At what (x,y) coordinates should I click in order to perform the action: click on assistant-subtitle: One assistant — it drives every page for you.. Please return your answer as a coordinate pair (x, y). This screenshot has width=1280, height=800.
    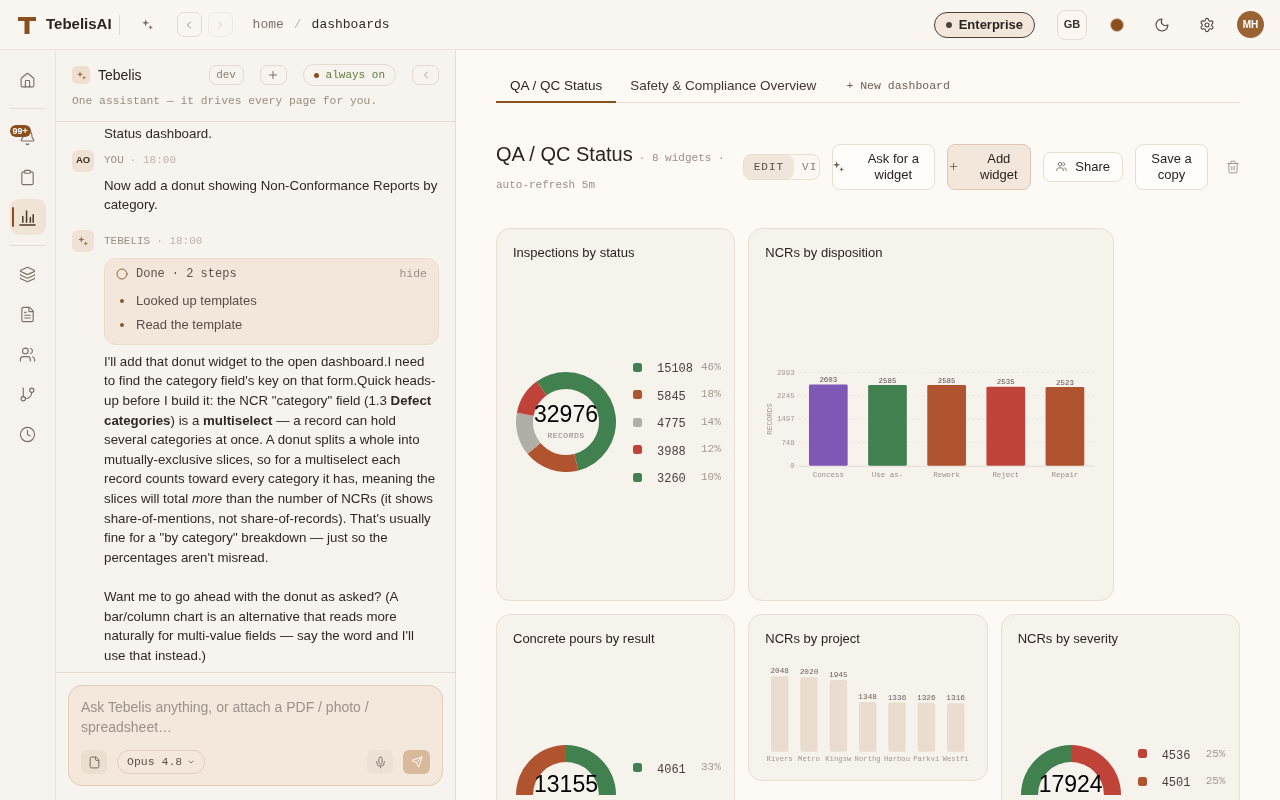
    Looking at the image, I should click on (225, 101).